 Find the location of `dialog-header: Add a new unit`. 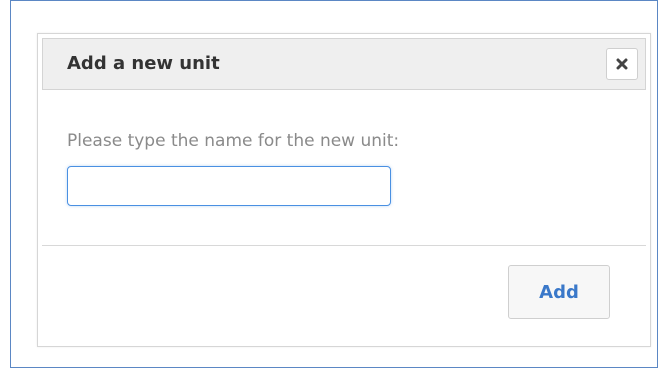

dialog-header: Add a new unit is located at coordinates (344, 64).